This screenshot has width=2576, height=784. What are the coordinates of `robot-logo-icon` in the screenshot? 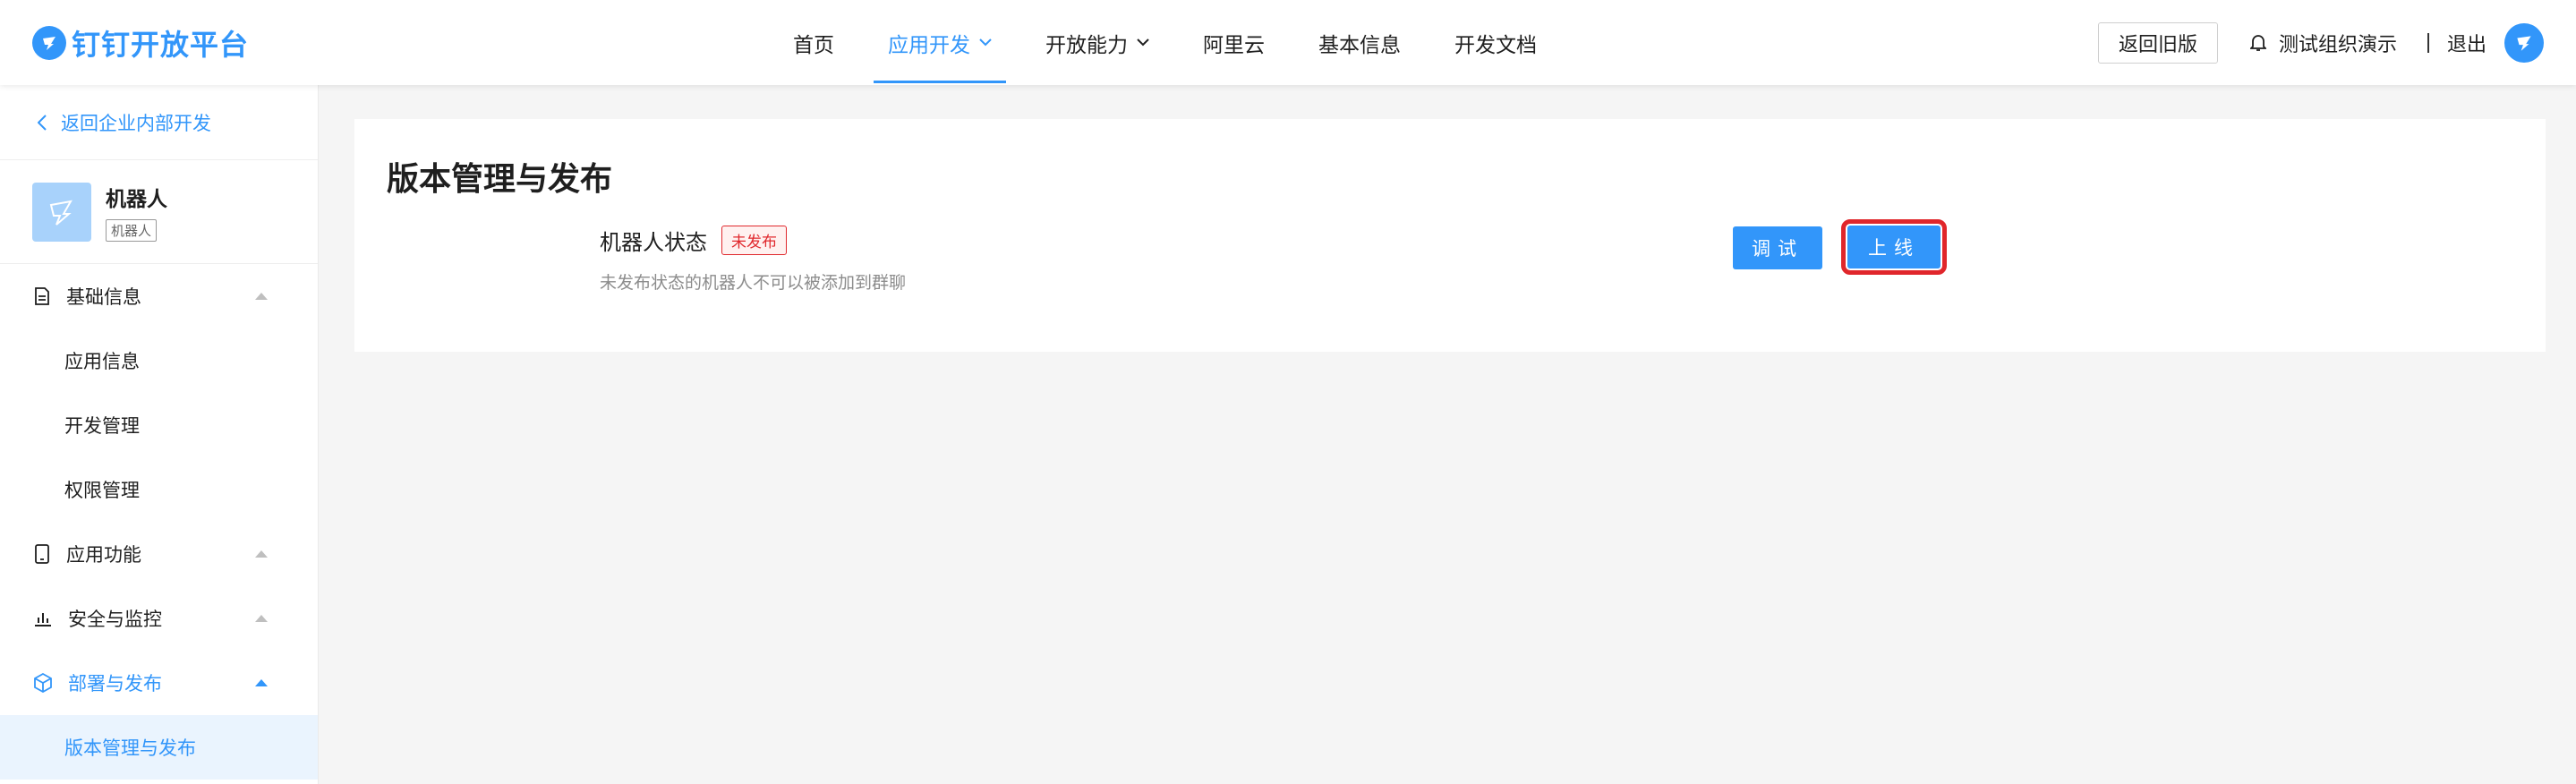 It's located at (61, 213).